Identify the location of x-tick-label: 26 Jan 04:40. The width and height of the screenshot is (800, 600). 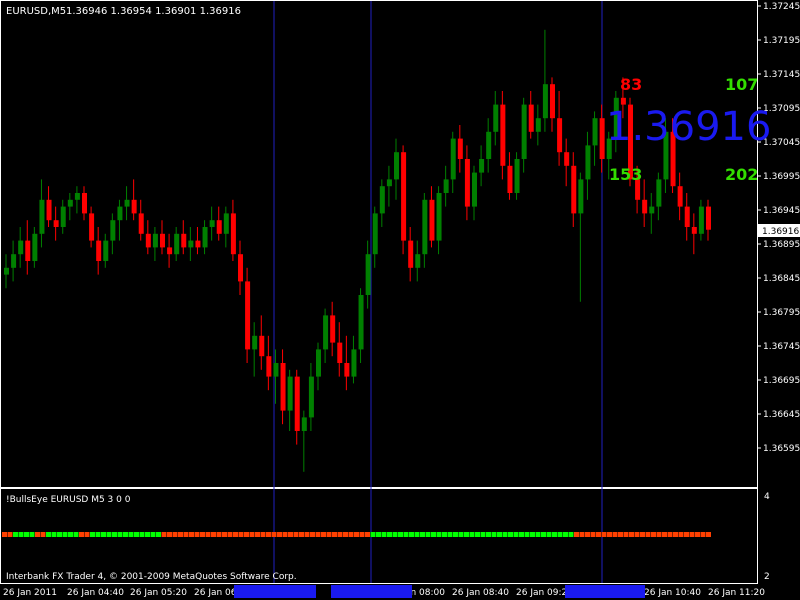
(95, 593).